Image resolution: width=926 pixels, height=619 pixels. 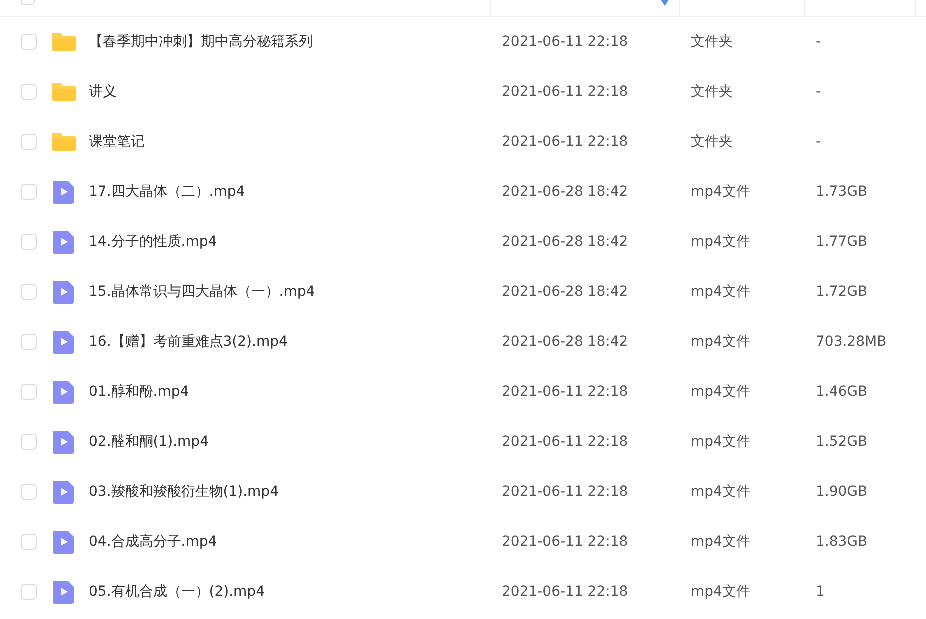 What do you see at coordinates (842, 542) in the screenshot?
I see `file-size: 1.83GB` at bounding box center [842, 542].